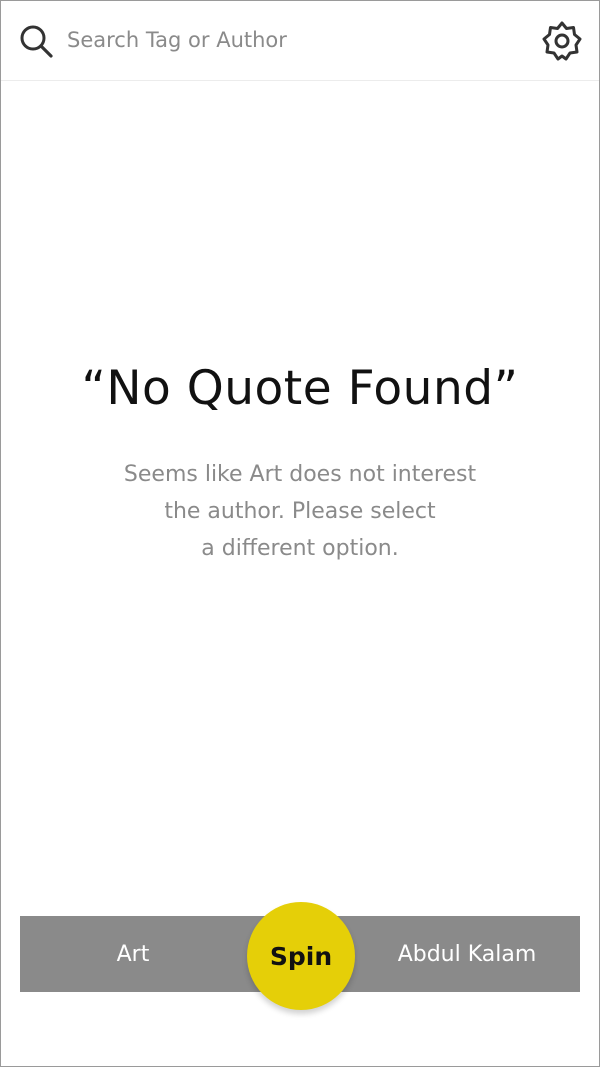 Image resolution: width=600 pixels, height=1067 pixels. I want to click on search-header, so click(300, 41).